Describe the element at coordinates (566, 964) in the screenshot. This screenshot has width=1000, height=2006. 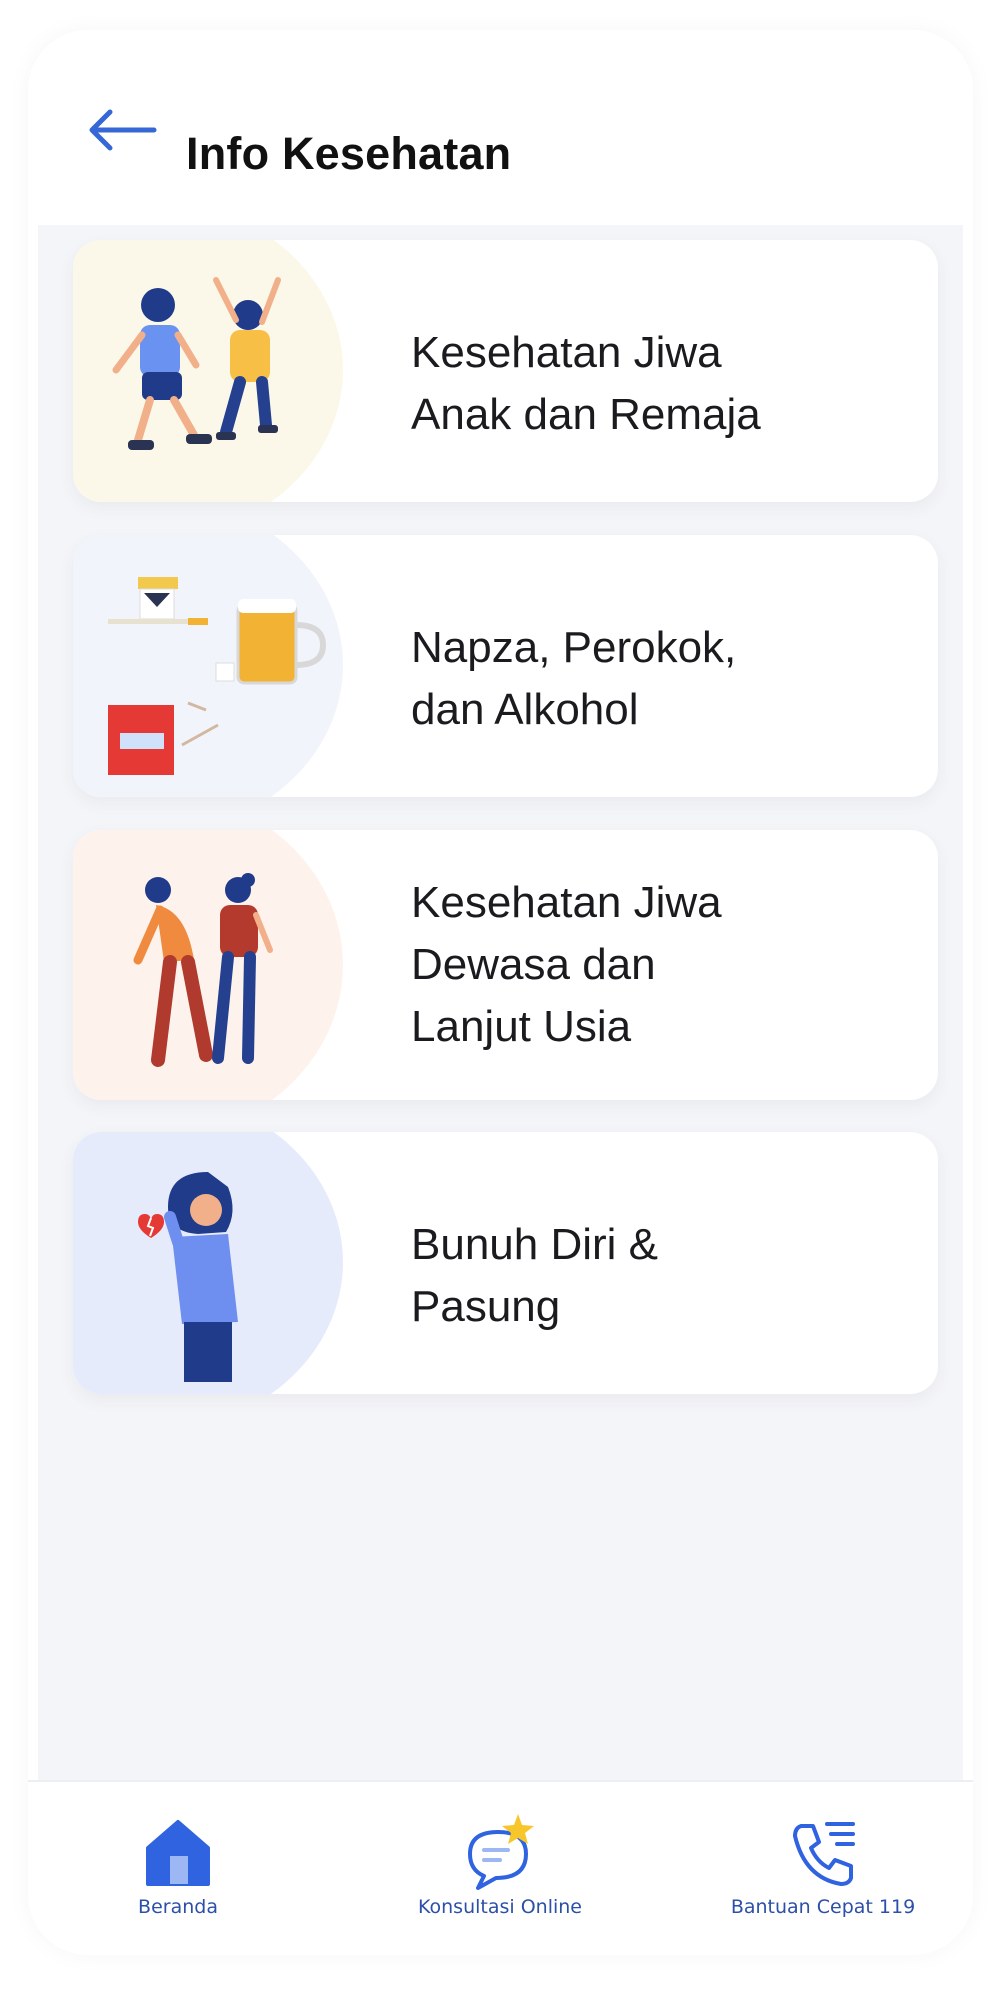
I see `card-title: Kesehatan Jiwa Dewasa dan Lanjut Usia` at that location.